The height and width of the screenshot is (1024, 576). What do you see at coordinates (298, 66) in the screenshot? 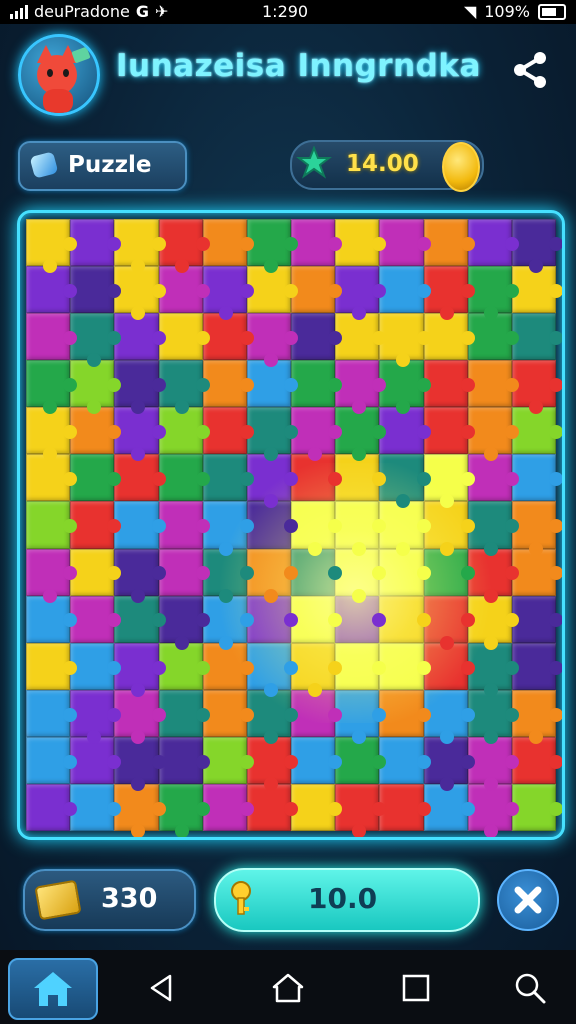
I see `game-title: Iunazeisa Inngrndka` at bounding box center [298, 66].